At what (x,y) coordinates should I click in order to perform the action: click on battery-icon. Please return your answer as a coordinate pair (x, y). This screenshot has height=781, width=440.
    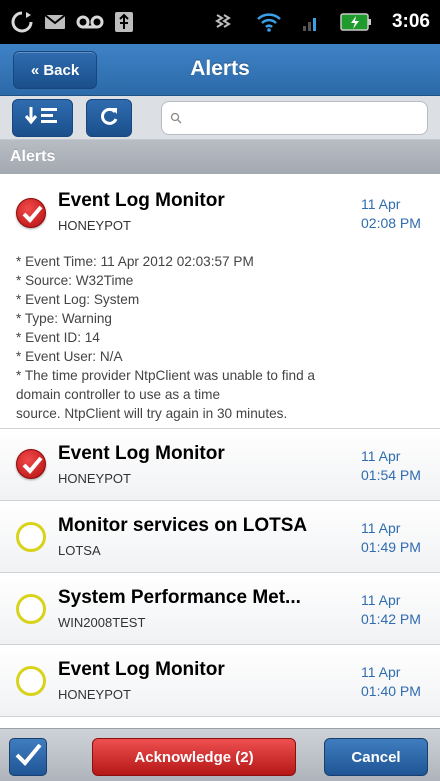
    Looking at the image, I should click on (356, 22).